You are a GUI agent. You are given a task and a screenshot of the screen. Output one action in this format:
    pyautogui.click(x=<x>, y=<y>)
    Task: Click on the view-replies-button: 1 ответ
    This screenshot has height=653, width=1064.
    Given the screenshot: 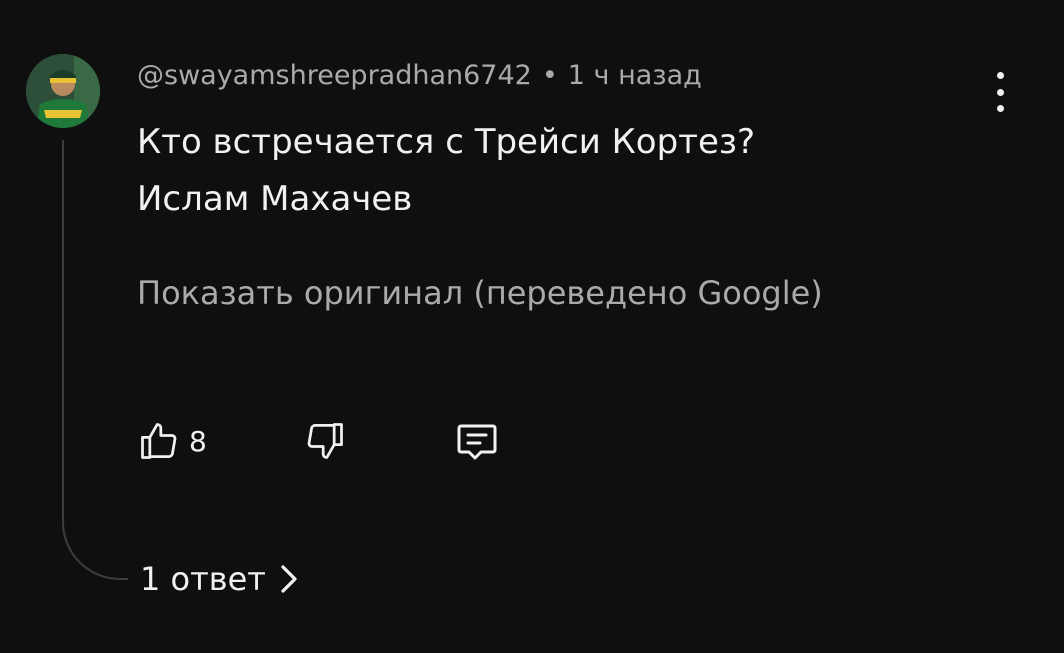 What is the action you would take?
    pyautogui.click(x=219, y=579)
    